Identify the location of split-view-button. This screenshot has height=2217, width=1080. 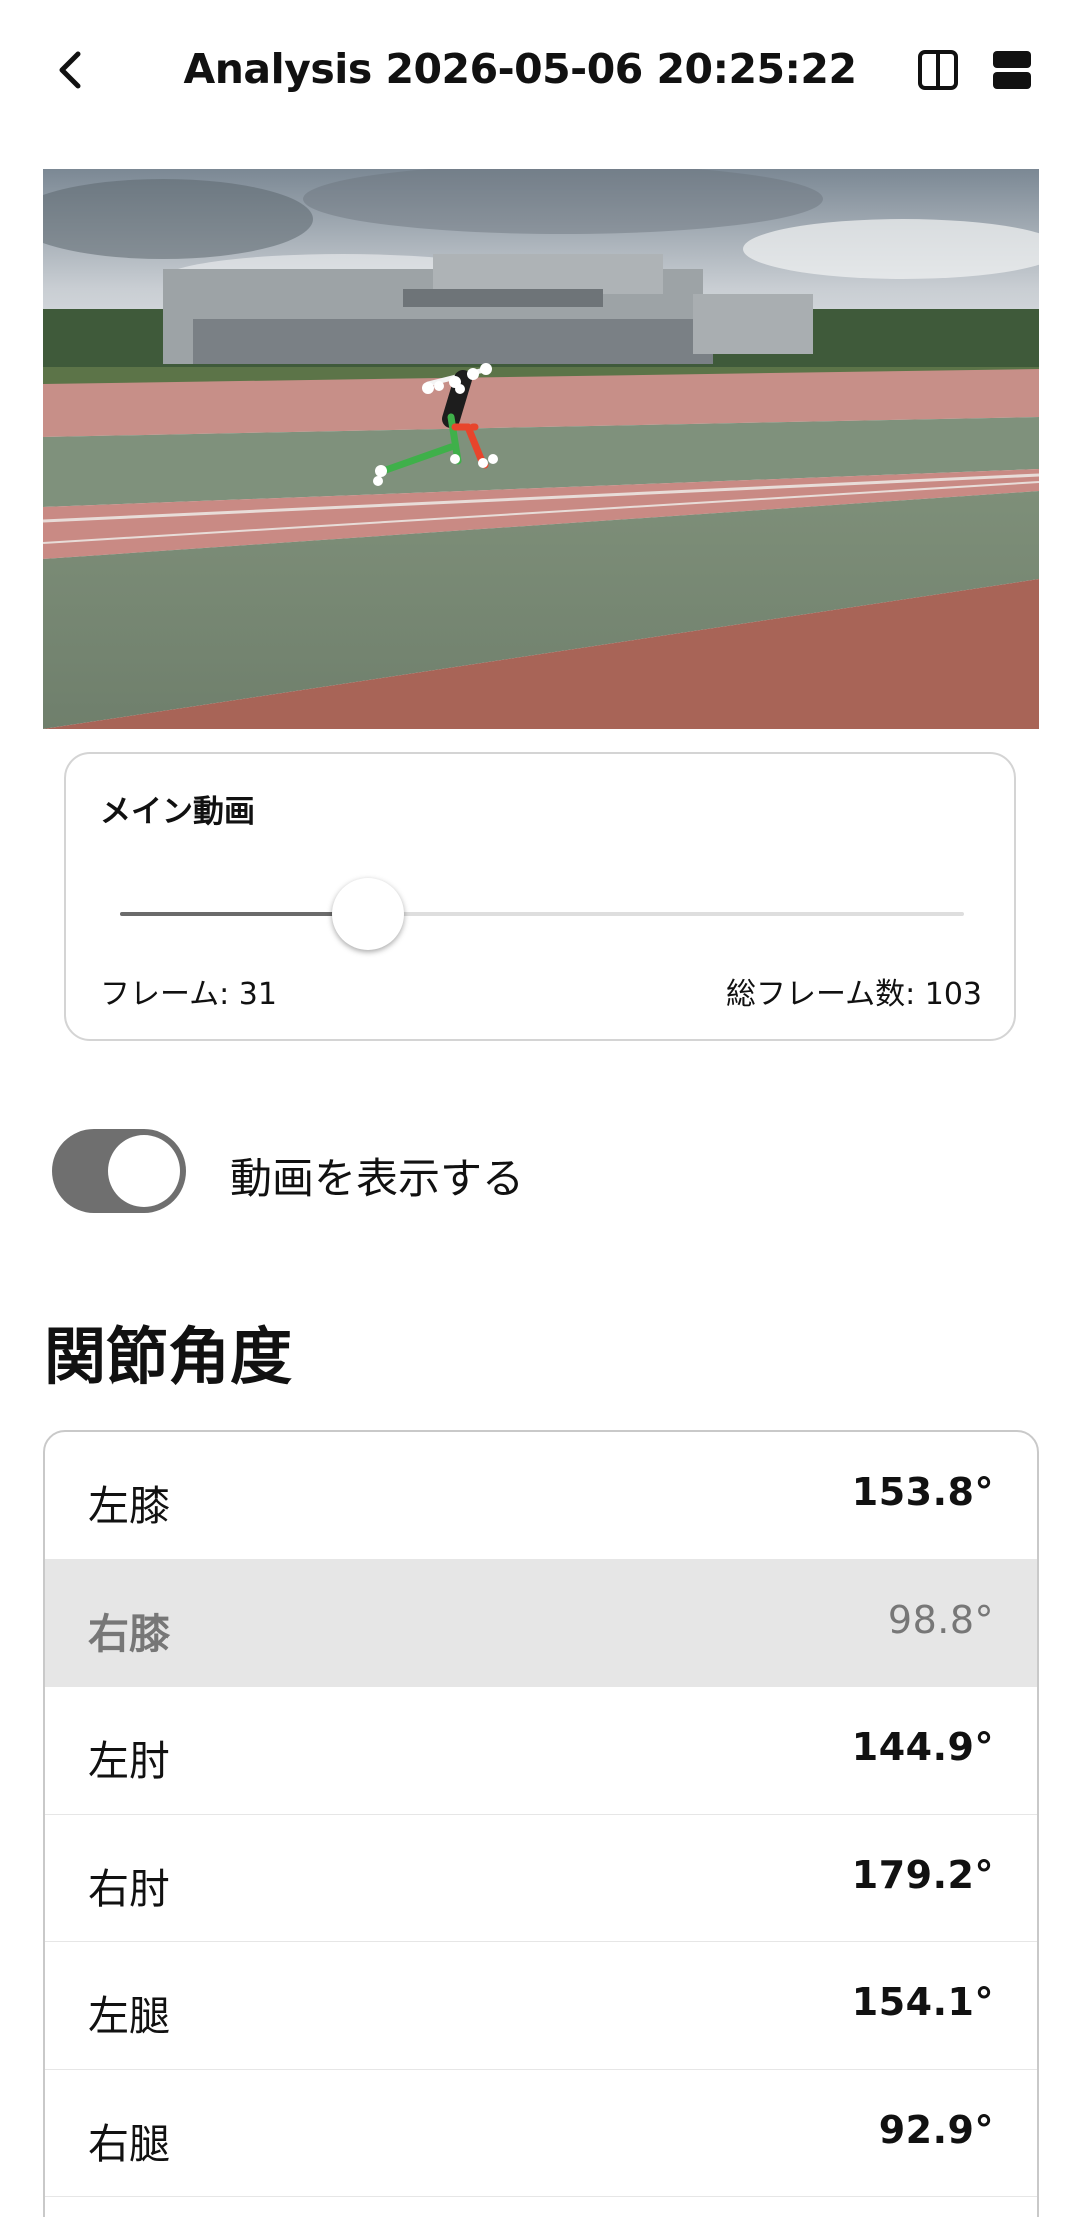
(938, 70).